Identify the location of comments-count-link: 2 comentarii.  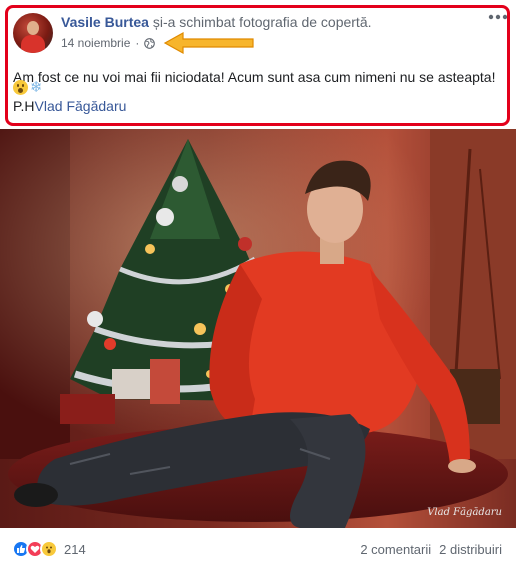
(395, 549).